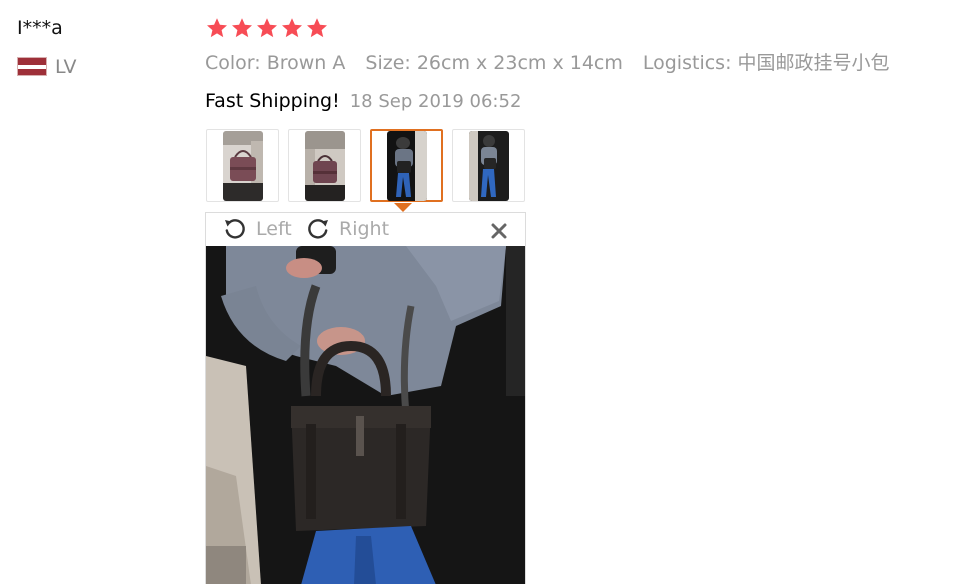 The height and width of the screenshot is (584, 961). What do you see at coordinates (435, 101) in the screenshot?
I see `review-date: 18 Sep 2019 06:52` at bounding box center [435, 101].